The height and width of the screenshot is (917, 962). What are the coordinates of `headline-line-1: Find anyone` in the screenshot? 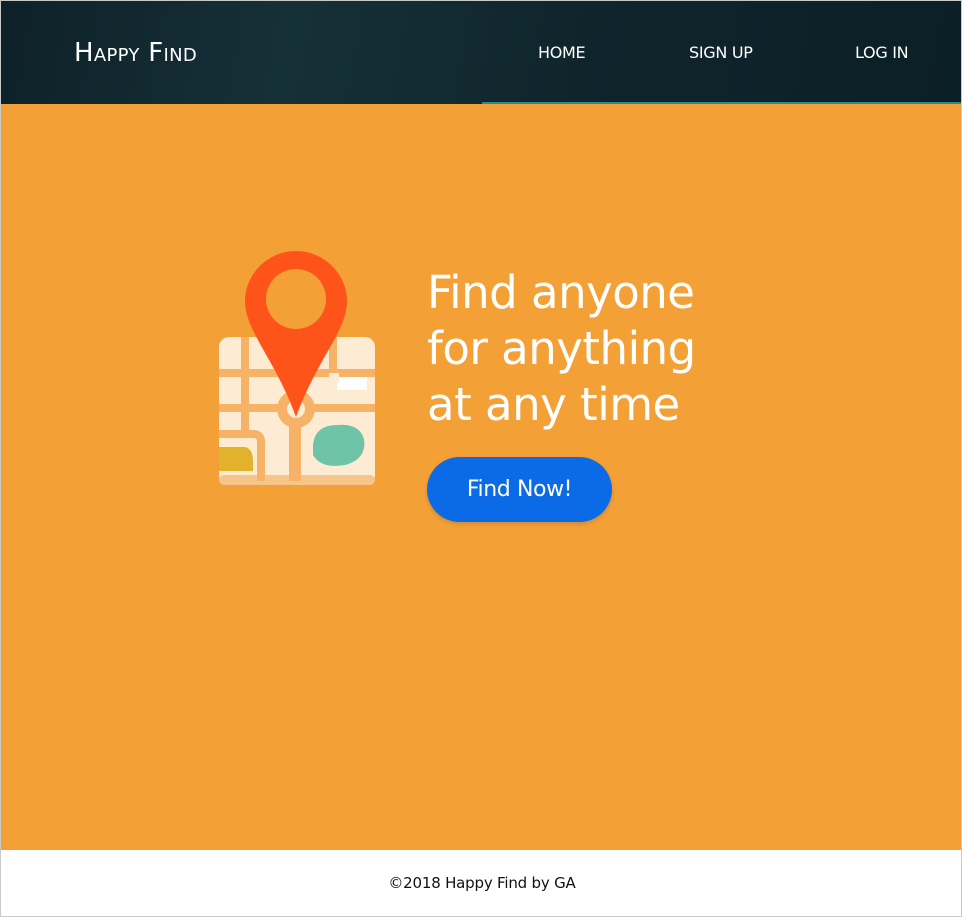 It's located at (561, 292).